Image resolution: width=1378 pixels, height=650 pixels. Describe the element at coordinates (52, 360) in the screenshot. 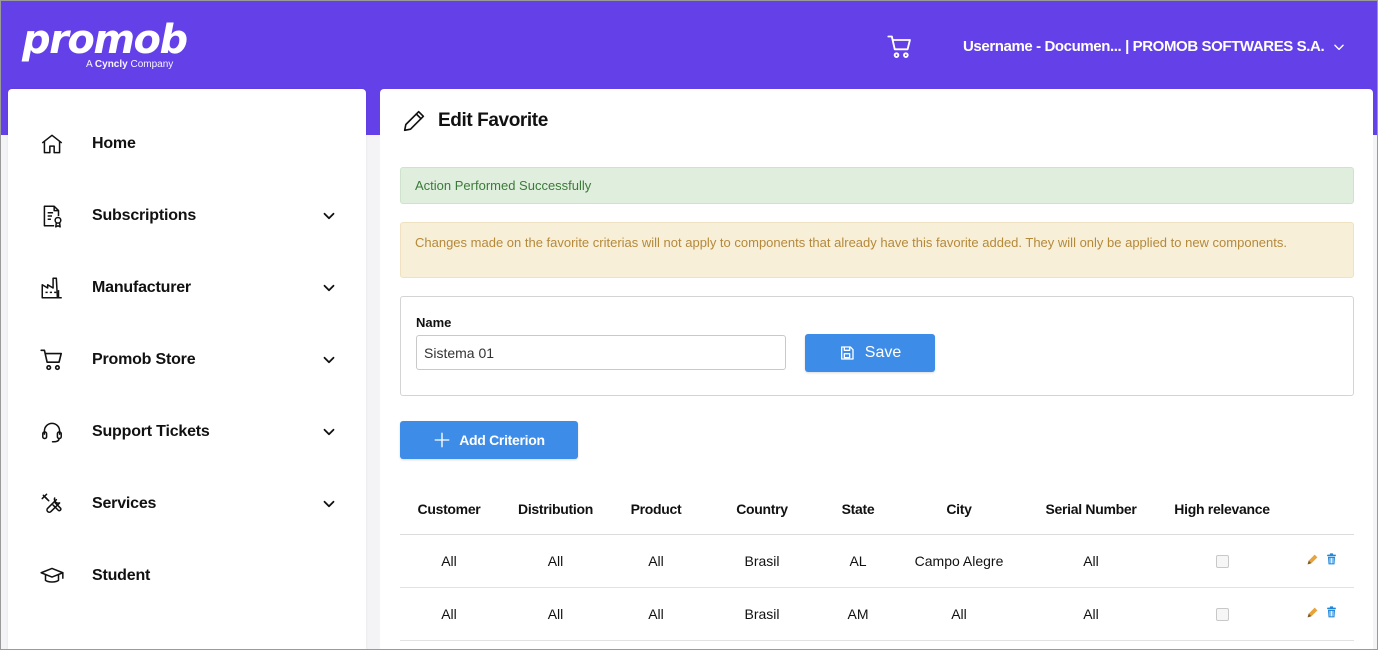

I see `cart-icon` at that location.